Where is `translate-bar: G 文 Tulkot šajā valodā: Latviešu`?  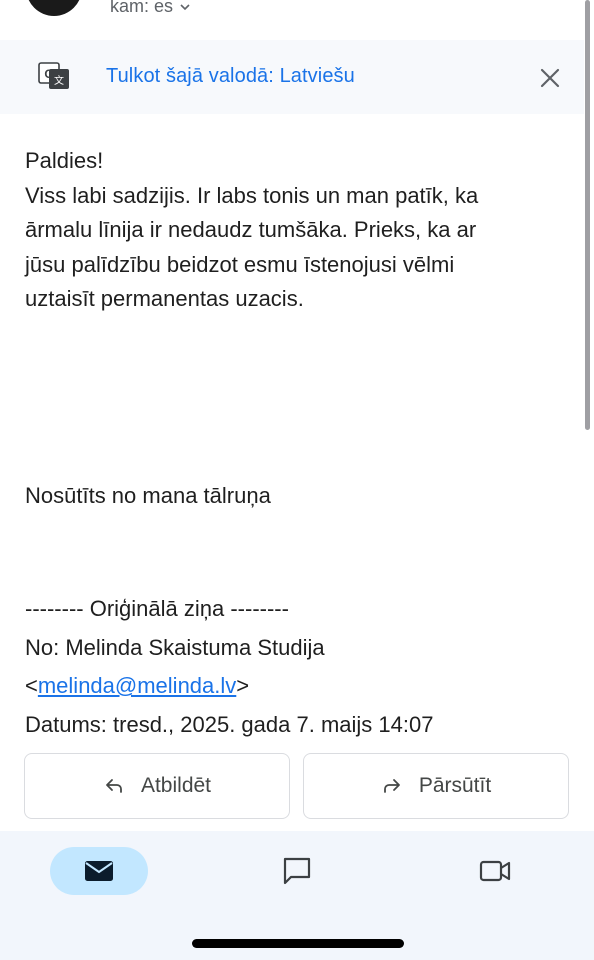 translate-bar: G 文 Tulkot šajā valodā: Latviešu is located at coordinates (292, 77).